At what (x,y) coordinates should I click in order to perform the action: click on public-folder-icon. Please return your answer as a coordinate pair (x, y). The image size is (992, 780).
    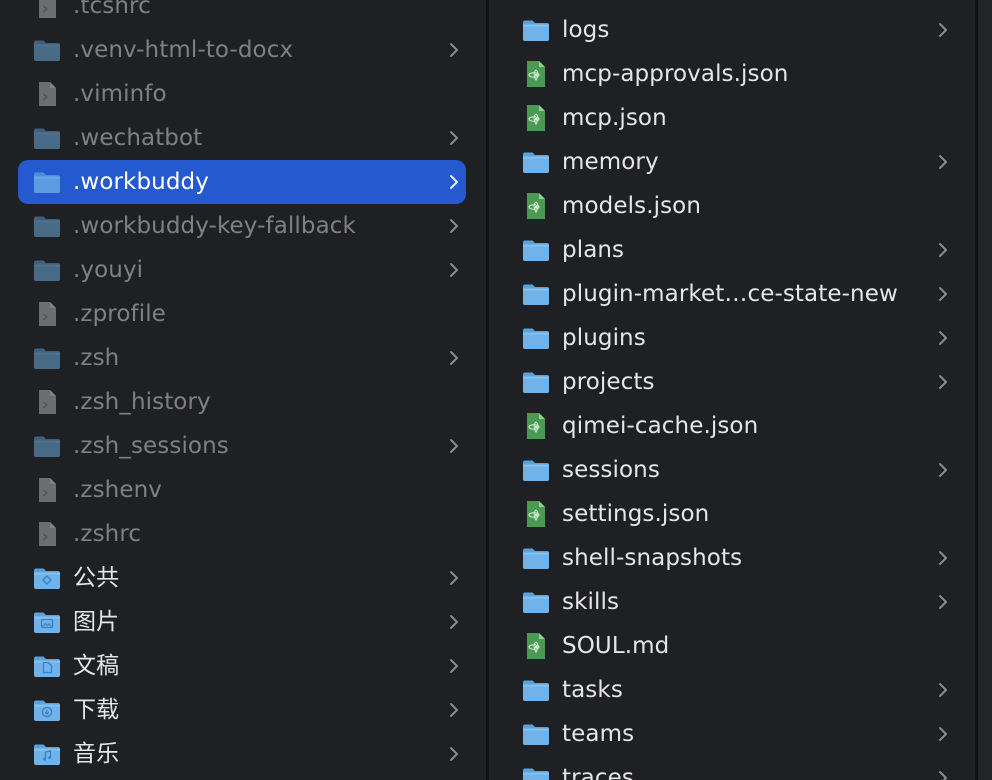
    Looking at the image, I should click on (47, 578).